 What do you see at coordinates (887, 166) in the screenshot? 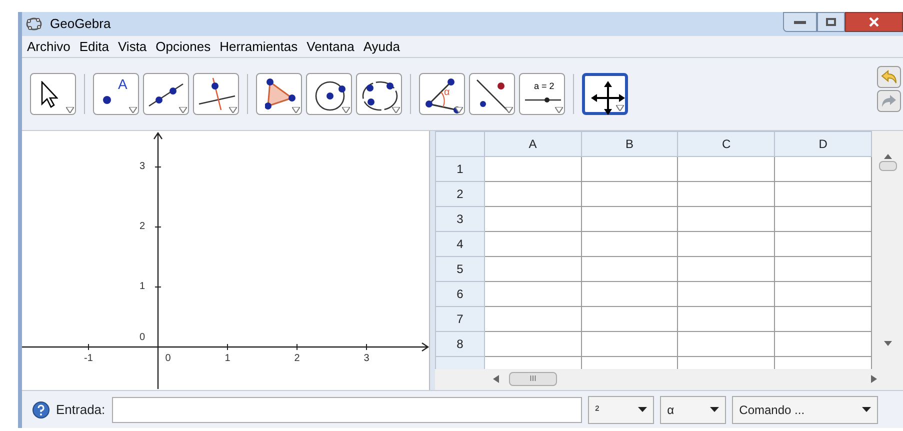
I see `scroll-thumb` at bounding box center [887, 166].